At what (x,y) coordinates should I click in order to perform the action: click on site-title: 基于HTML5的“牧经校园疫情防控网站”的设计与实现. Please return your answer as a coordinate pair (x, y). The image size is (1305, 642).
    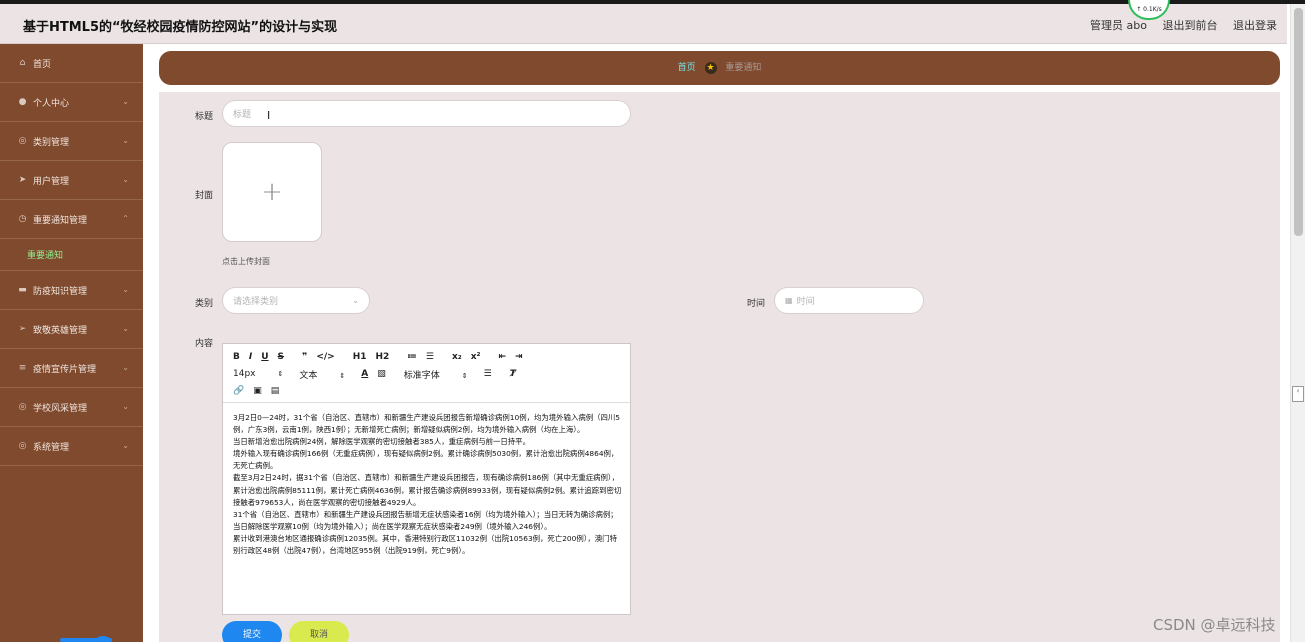
    Looking at the image, I should click on (180, 27).